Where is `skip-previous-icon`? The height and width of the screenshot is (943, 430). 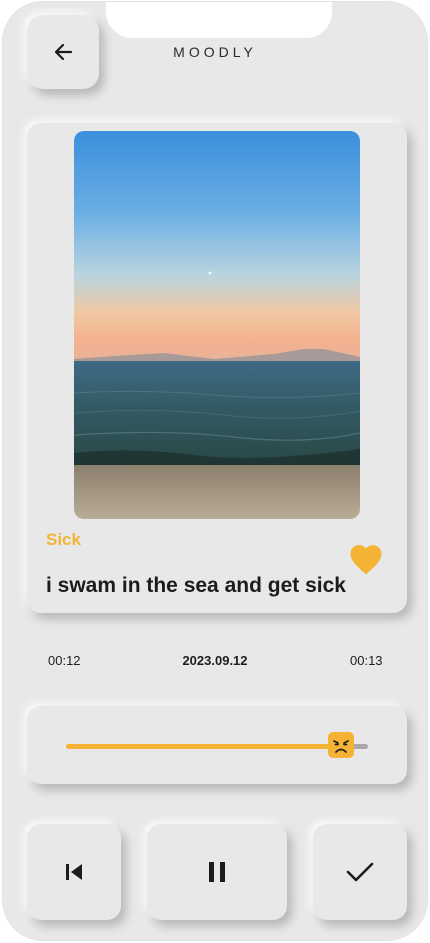 skip-previous-icon is located at coordinates (74, 872).